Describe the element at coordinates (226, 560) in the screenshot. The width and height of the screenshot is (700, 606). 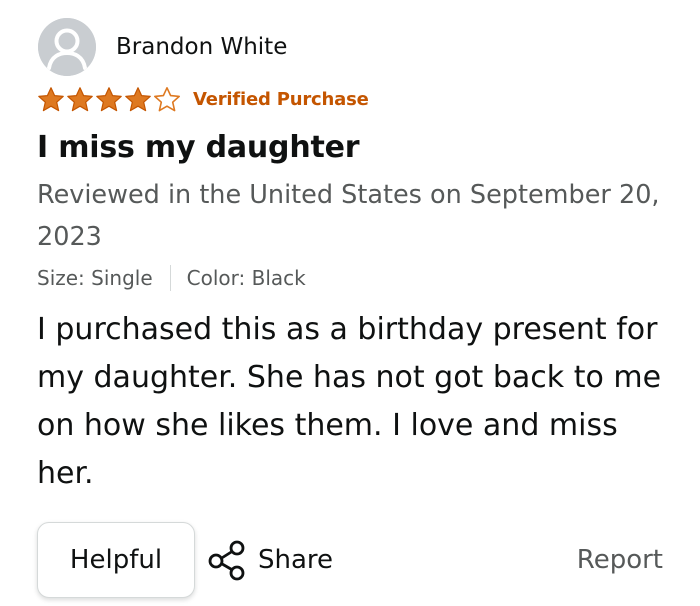
I see `share-icon` at that location.